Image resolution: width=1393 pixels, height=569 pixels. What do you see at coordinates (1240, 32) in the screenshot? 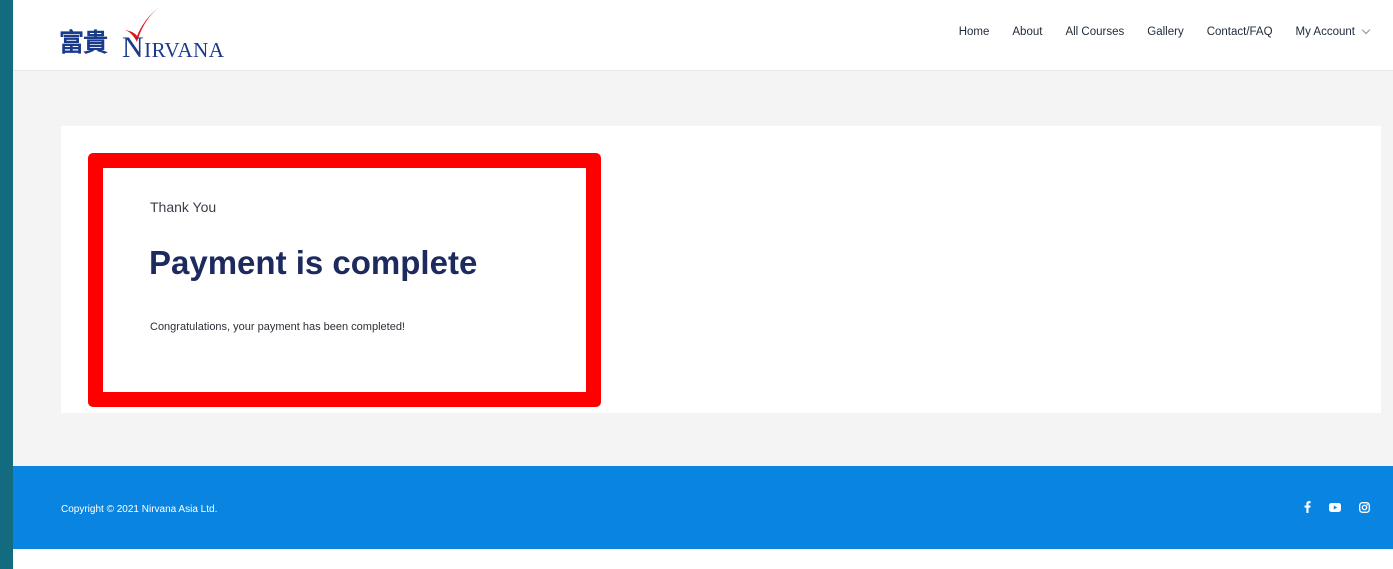
I see `nav-contact-faq: Contact/FAQ` at bounding box center [1240, 32].